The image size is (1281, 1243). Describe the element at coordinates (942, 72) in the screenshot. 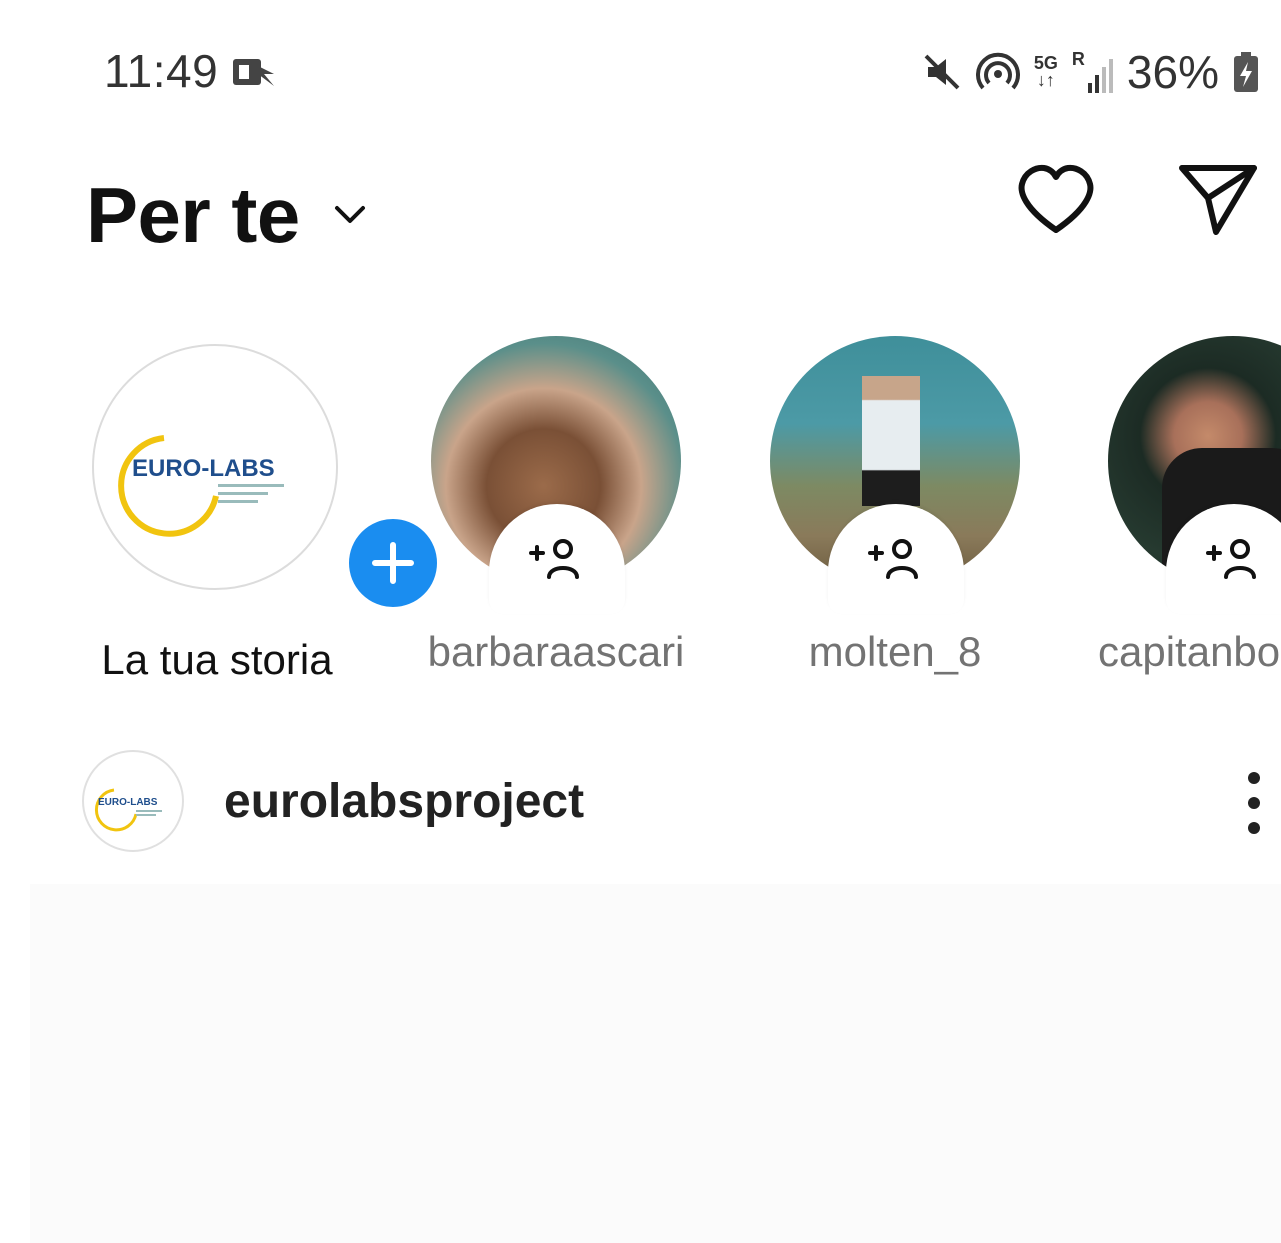

I see `mute-icon` at that location.